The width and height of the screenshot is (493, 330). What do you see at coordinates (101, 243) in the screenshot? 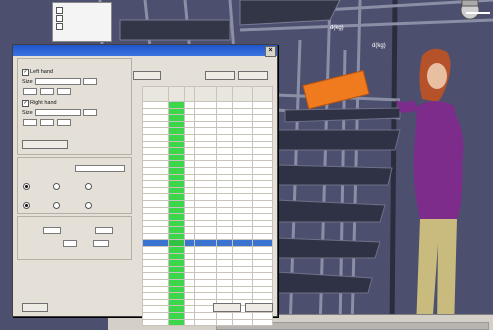
I see `duration-field` at bounding box center [101, 243].